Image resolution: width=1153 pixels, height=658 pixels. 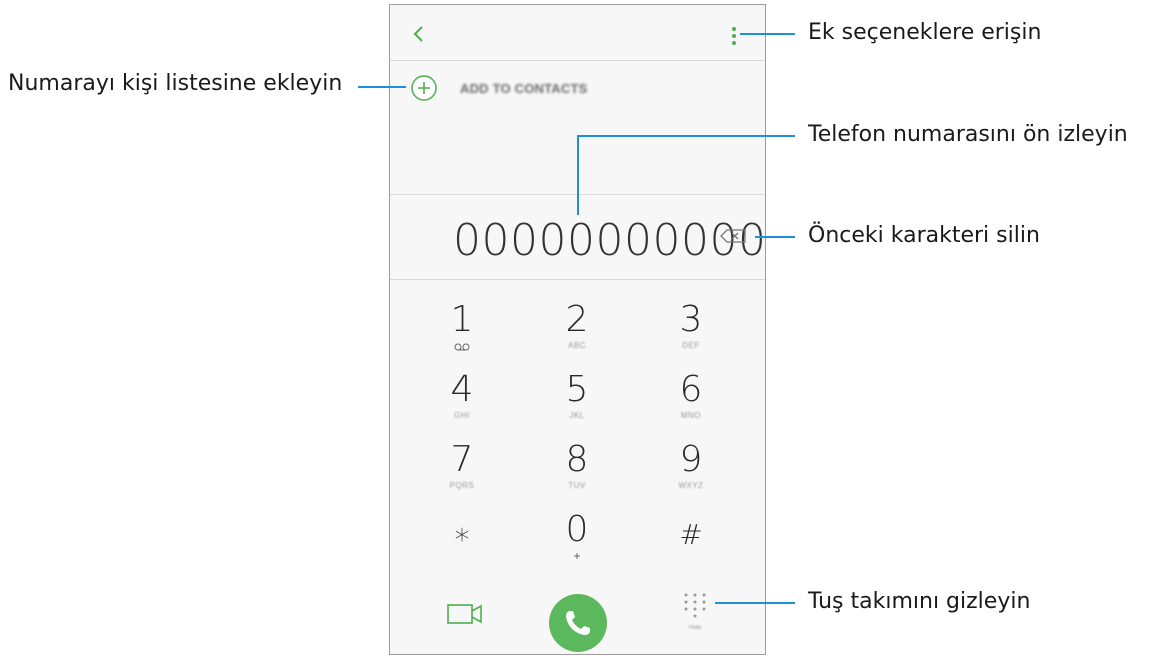 I want to click on key-5: 5 JKL, so click(x=577, y=406).